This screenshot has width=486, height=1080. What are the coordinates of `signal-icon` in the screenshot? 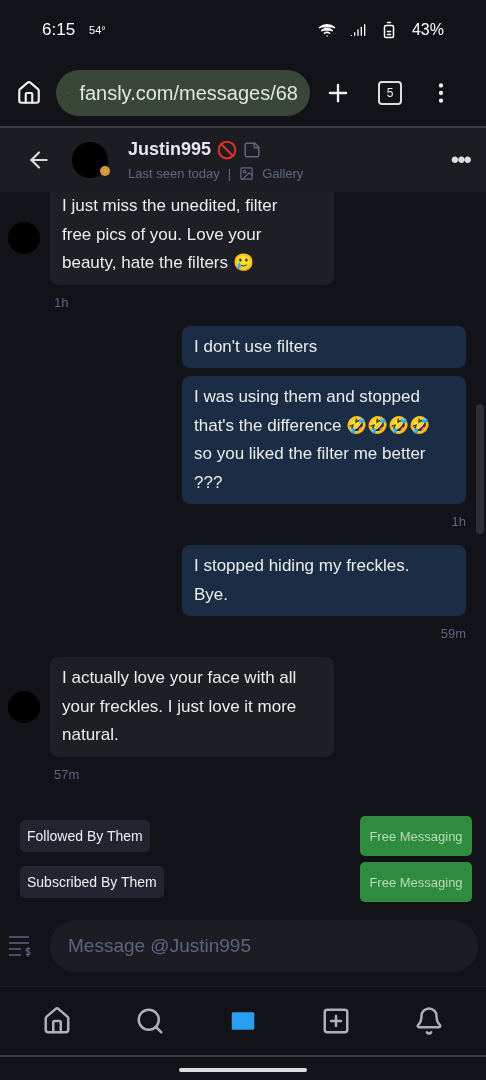 It's located at (357, 30).